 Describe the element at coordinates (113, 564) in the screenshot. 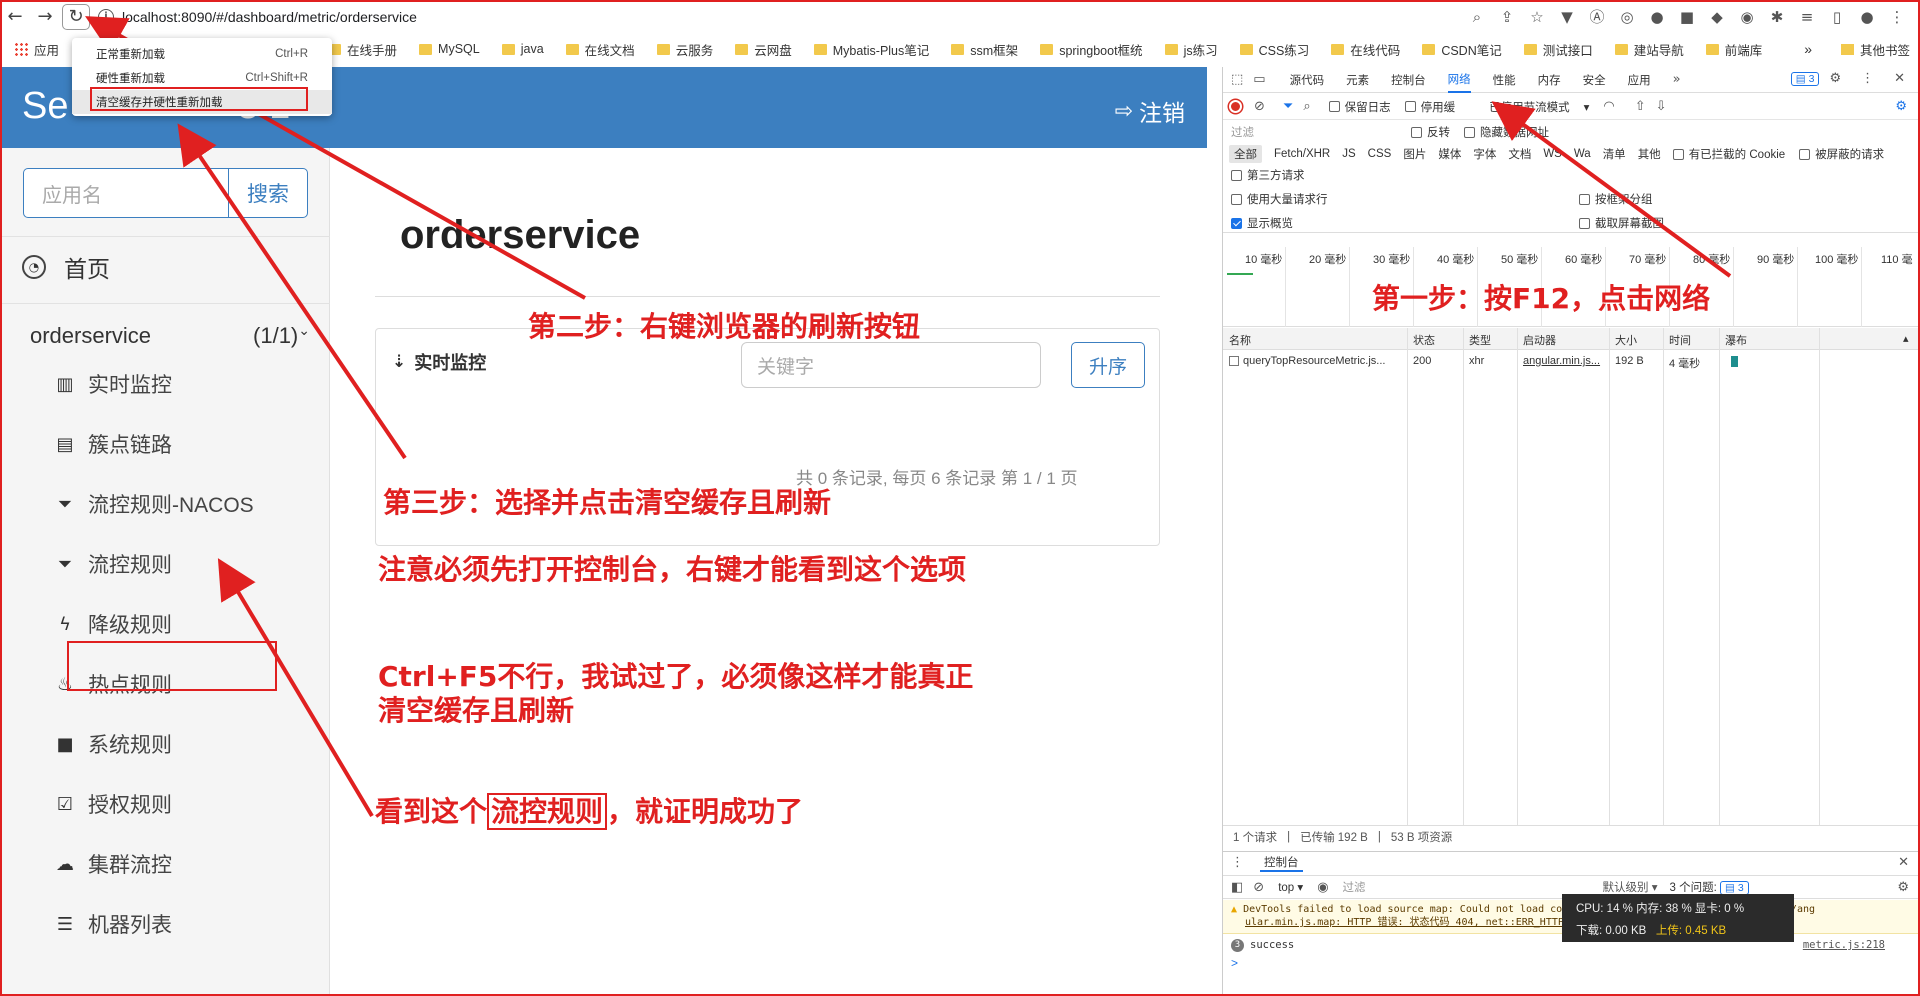

I see `sidebar-item-flow-rules: ⏷ 流控规则` at that location.